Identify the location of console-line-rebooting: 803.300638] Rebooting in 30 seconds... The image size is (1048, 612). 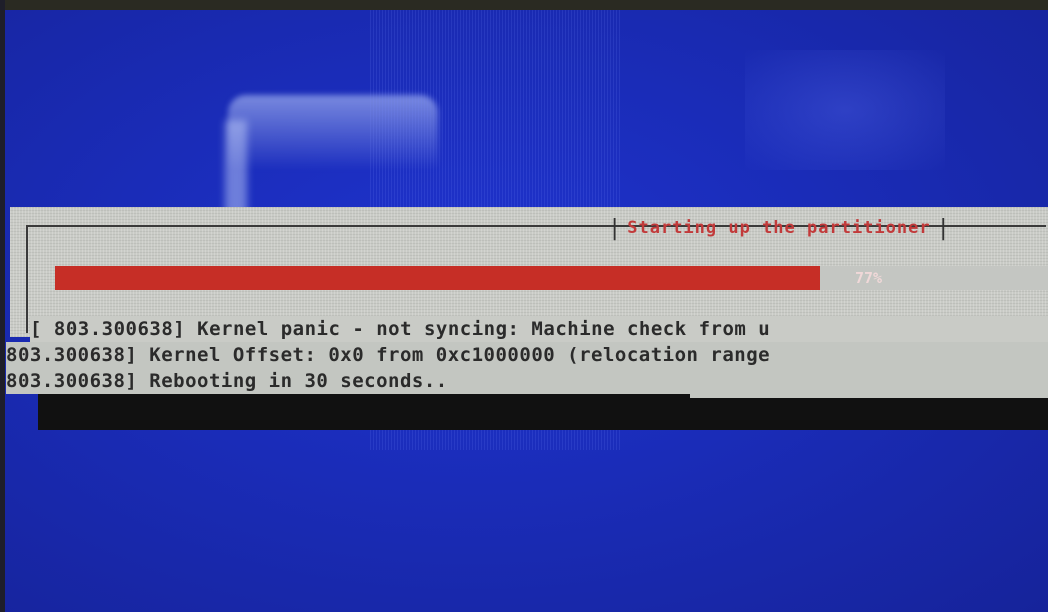
(527, 381).